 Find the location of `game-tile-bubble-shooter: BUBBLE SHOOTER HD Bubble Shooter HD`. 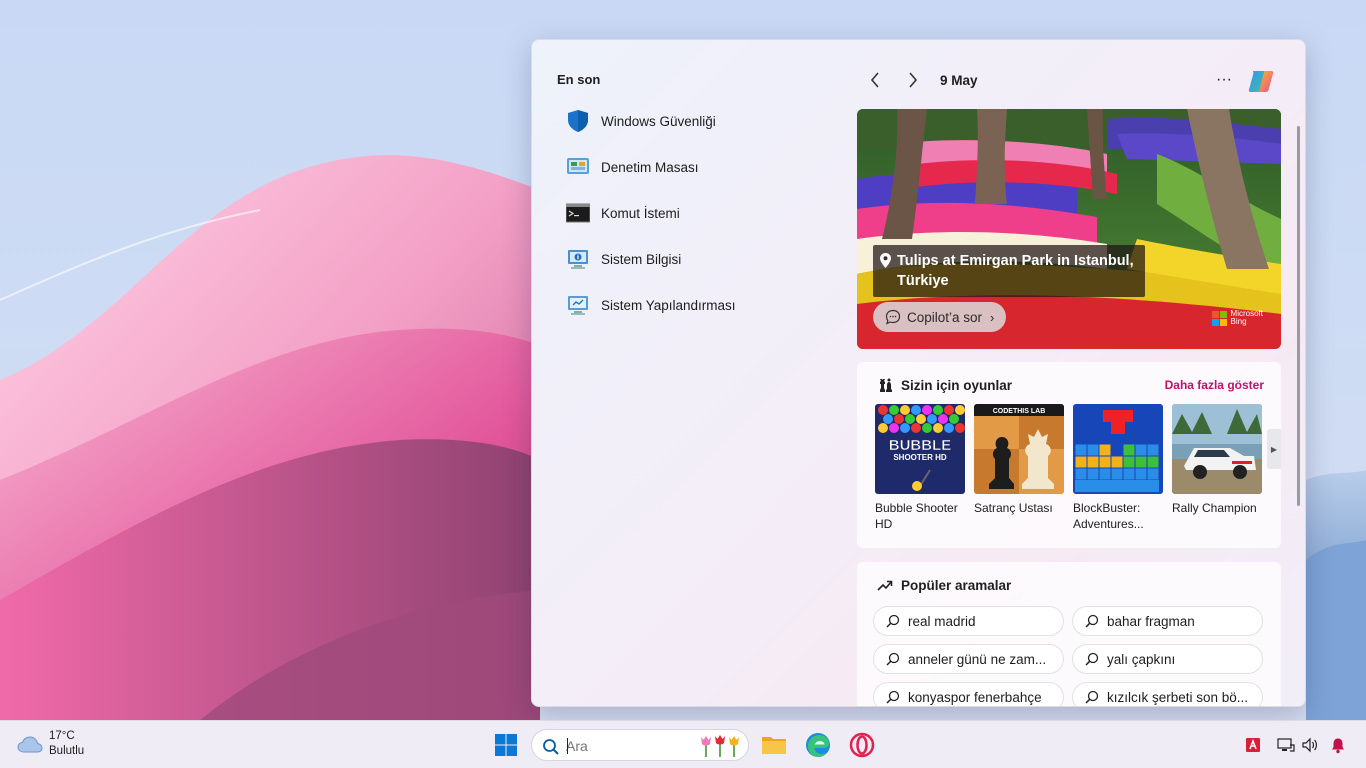

game-tile-bubble-shooter: BUBBLE SHOOTER HD Bubble Shooter HD is located at coordinates (920, 468).